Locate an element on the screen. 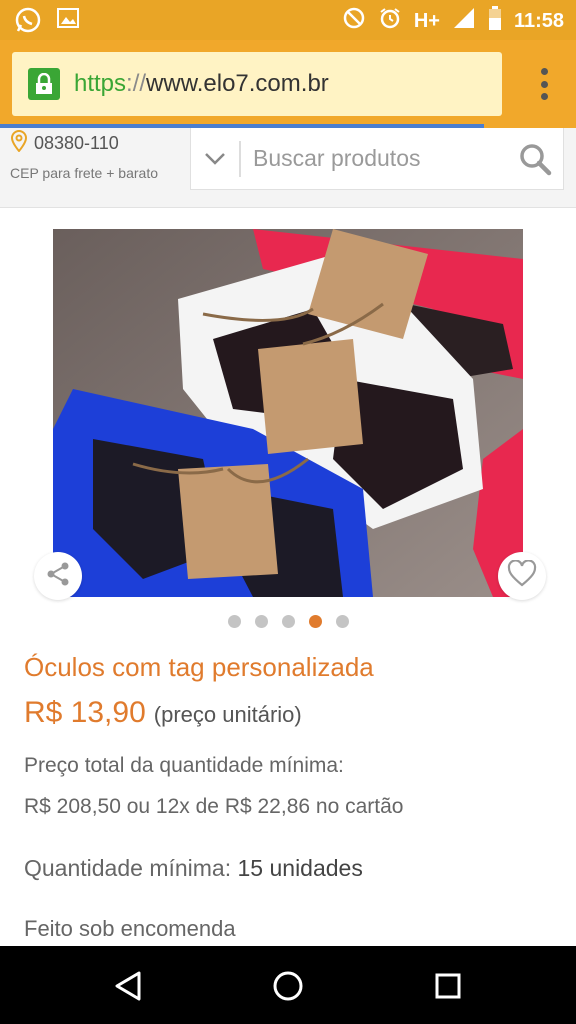 This screenshot has width=576, height=1024. lock-icon is located at coordinates (44, 84).